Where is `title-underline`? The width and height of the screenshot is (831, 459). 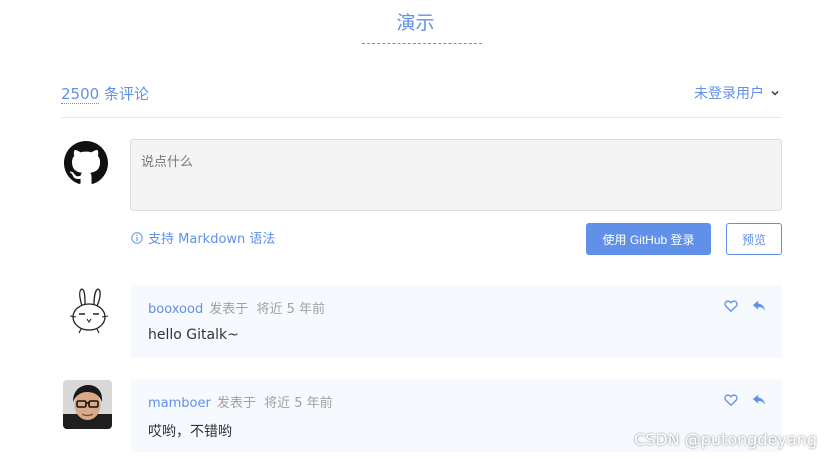 title-underline is located at coordinates (422, 43).